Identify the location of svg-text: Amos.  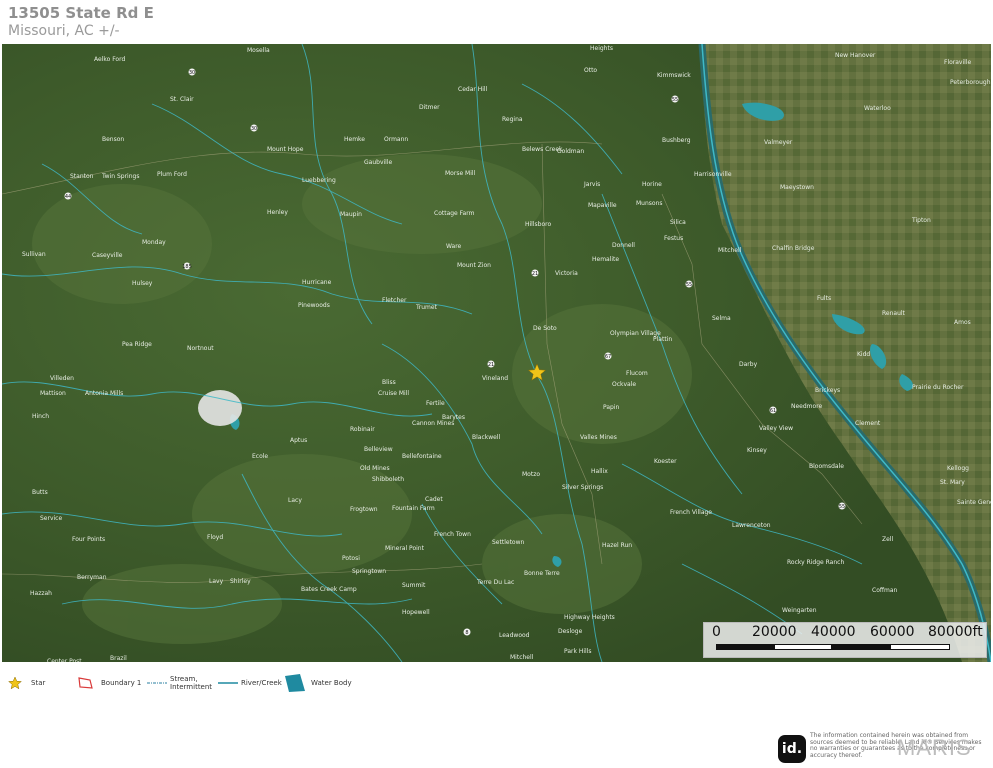
(962, 322).